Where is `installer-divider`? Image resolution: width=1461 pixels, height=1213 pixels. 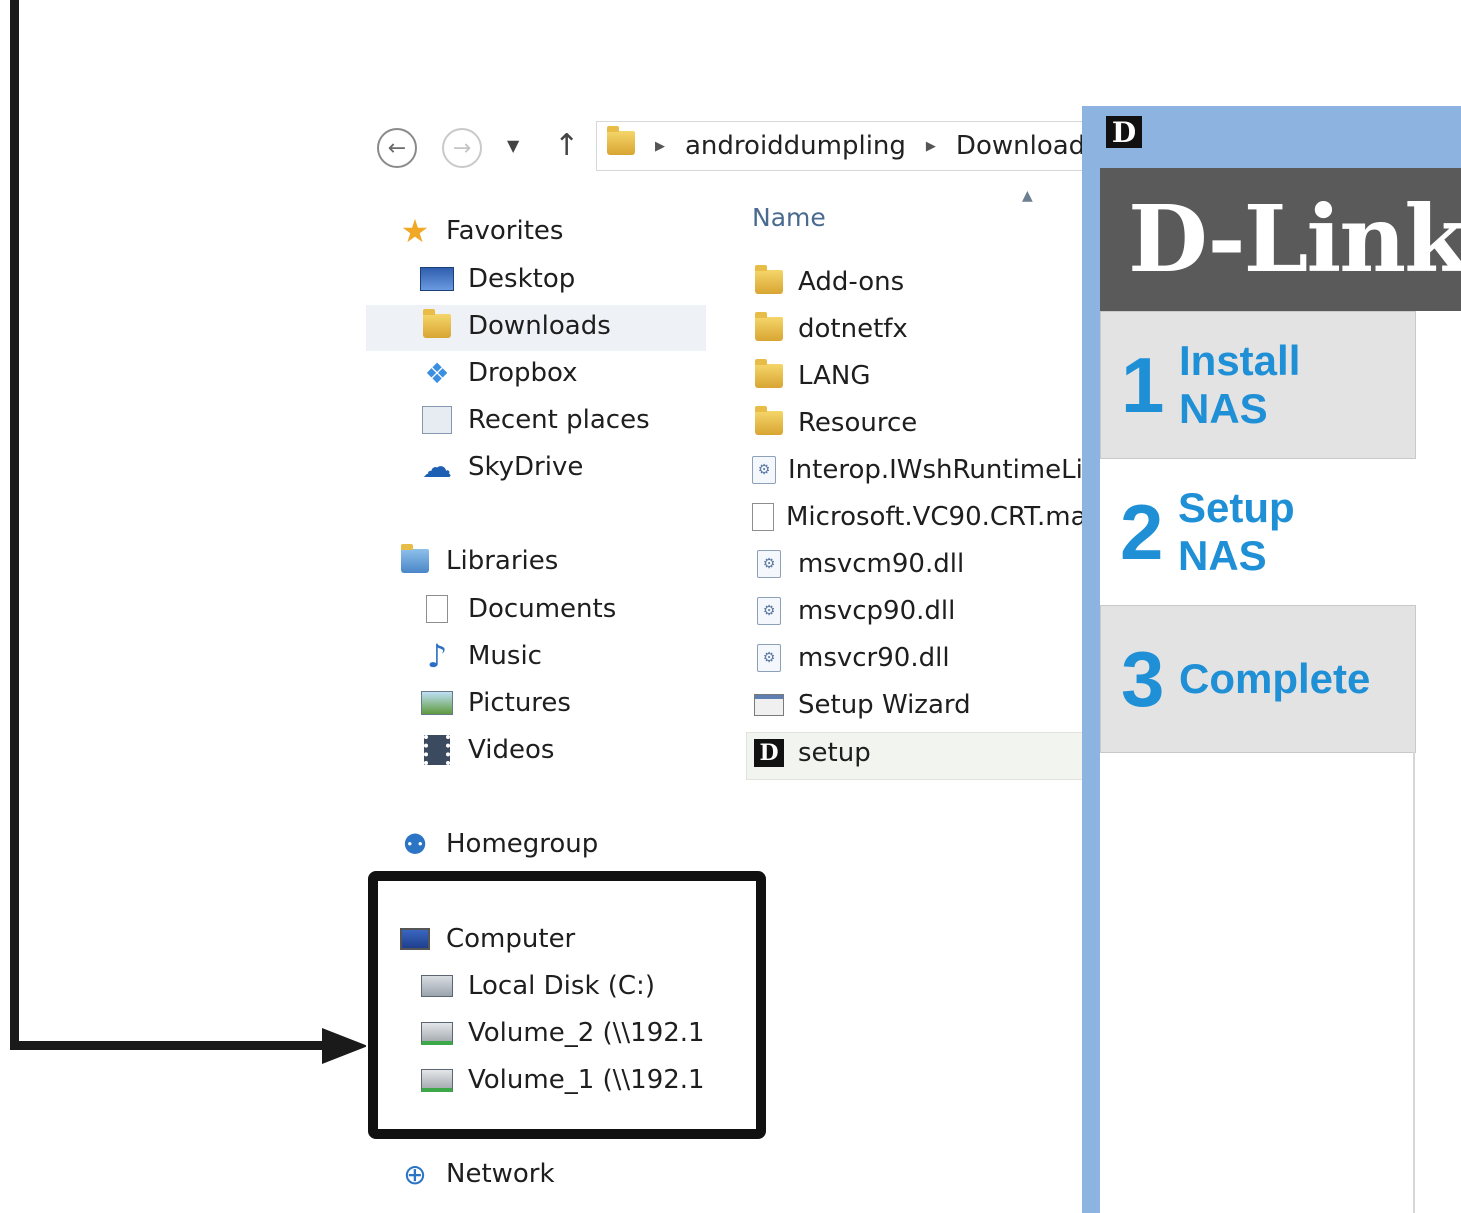
installer-divider is located at coordinates (1414, 982).